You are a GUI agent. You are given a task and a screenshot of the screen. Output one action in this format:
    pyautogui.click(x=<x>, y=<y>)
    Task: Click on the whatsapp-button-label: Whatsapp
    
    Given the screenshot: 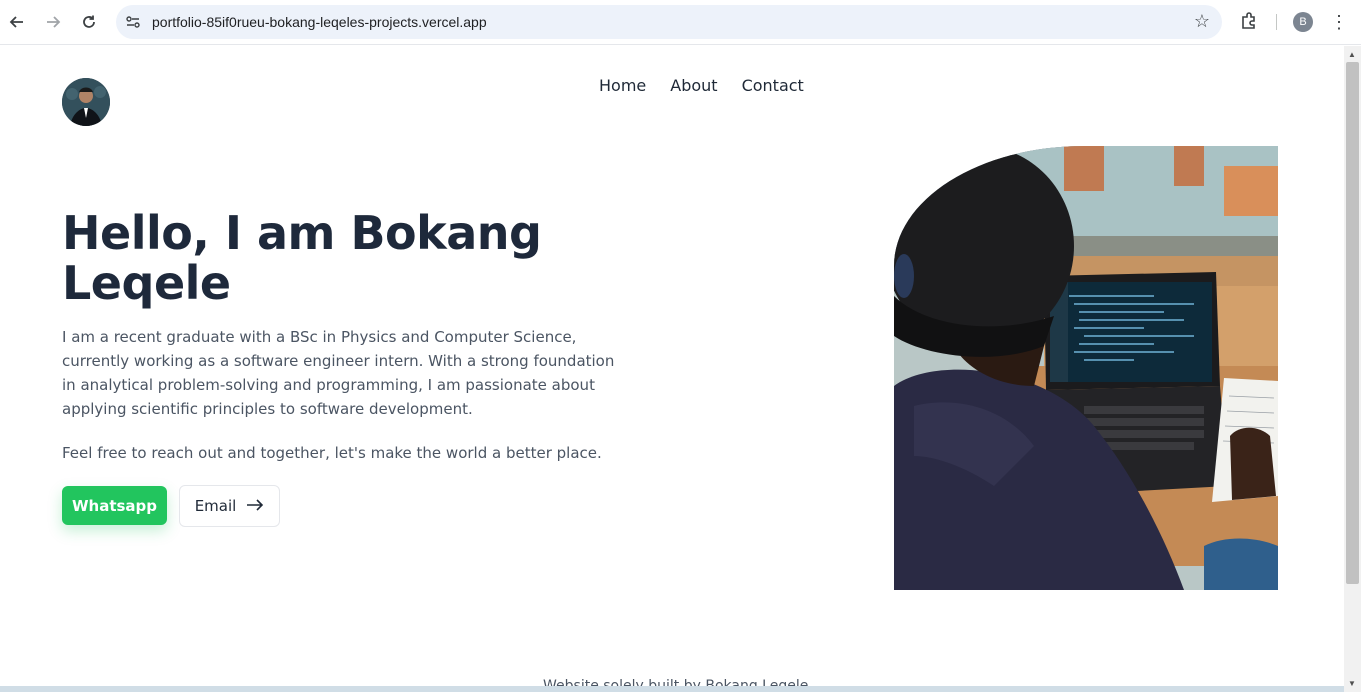 What is the action you would take?
    pyautogui.click(x=114, y=505)
    